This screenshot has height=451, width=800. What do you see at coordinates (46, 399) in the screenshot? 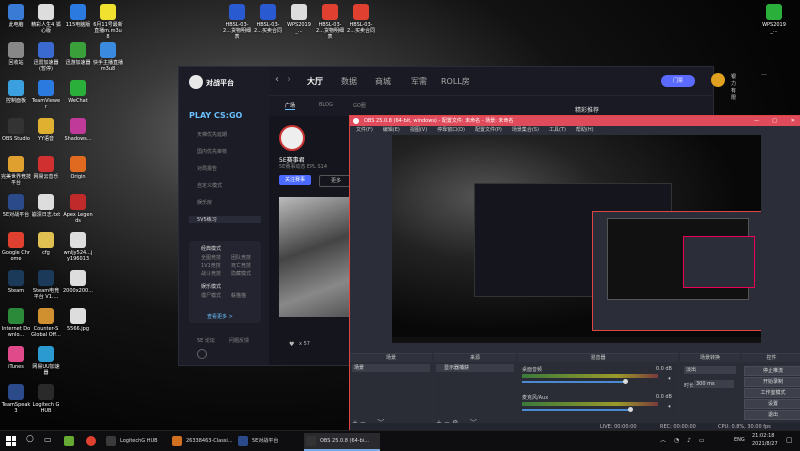
I see `desktop-icon: Logitech G HUB` at bounding box center [46, 399].